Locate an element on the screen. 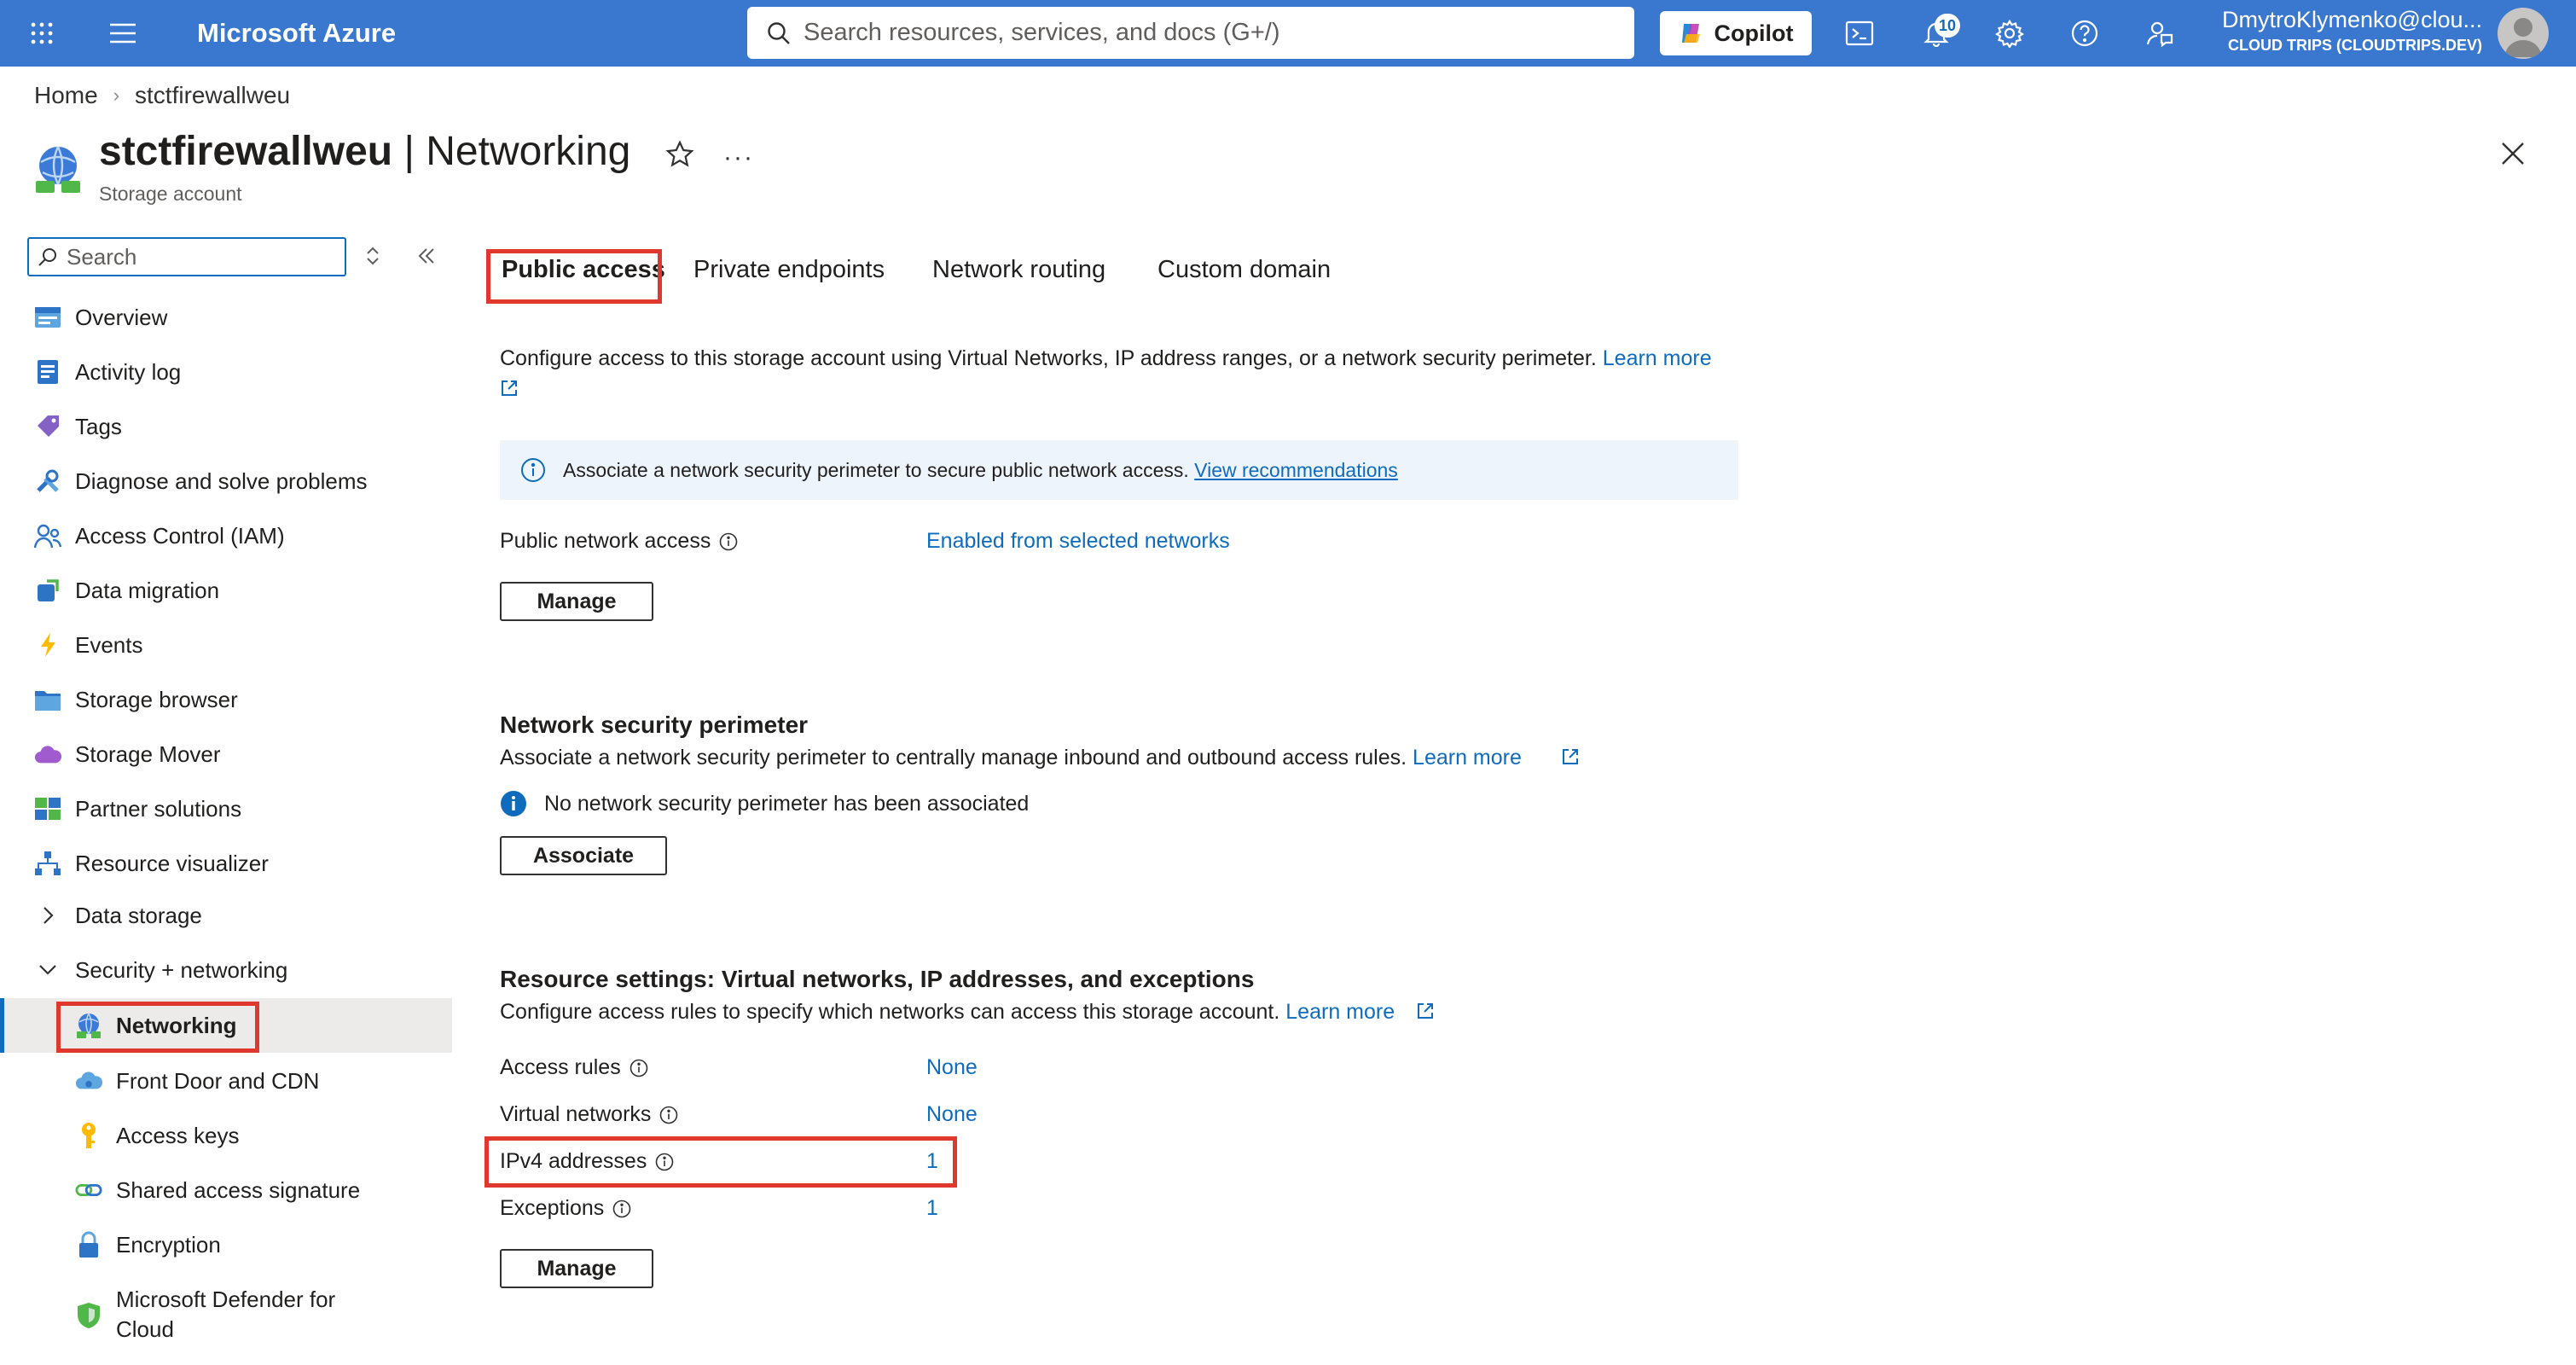  storage-networking-icon is located at coordinates (58, 169).